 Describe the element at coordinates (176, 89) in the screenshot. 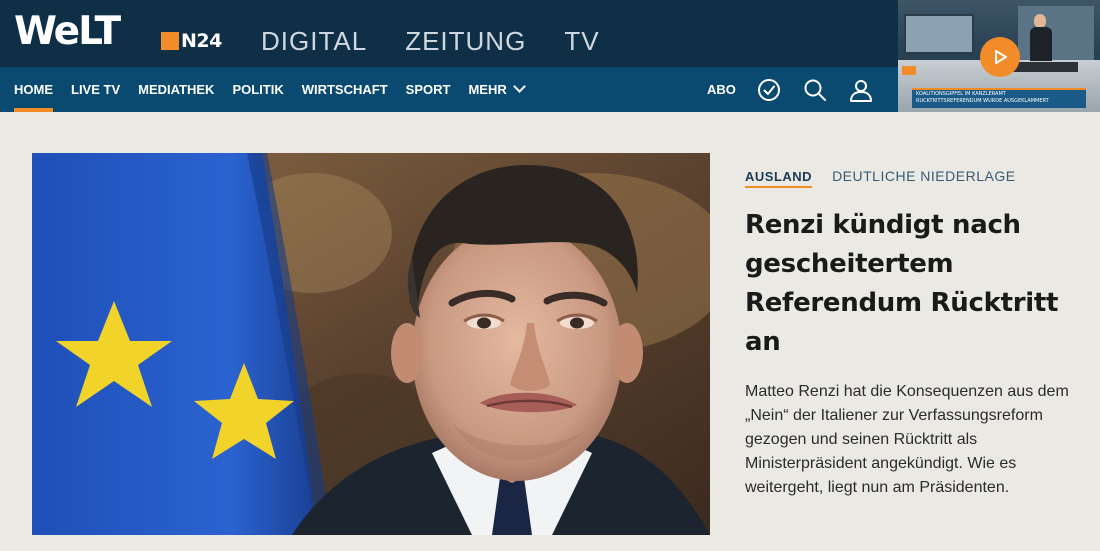

I see `nav-item-mediathek: MEDIATHEK` at that location.